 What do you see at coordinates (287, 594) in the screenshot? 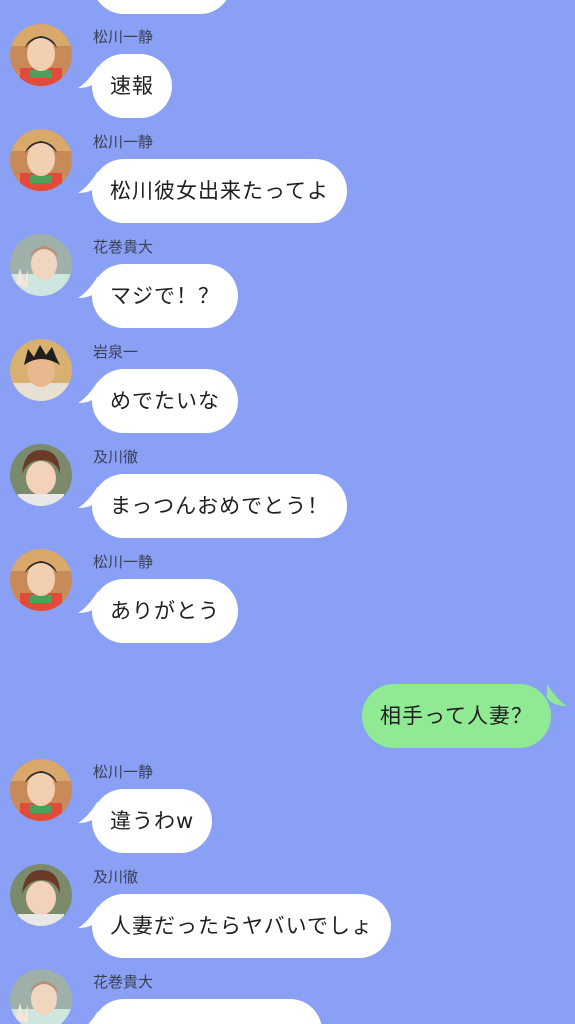
I see `message-row: 松川一静 ありがとう` at bounding box center [287, 594].